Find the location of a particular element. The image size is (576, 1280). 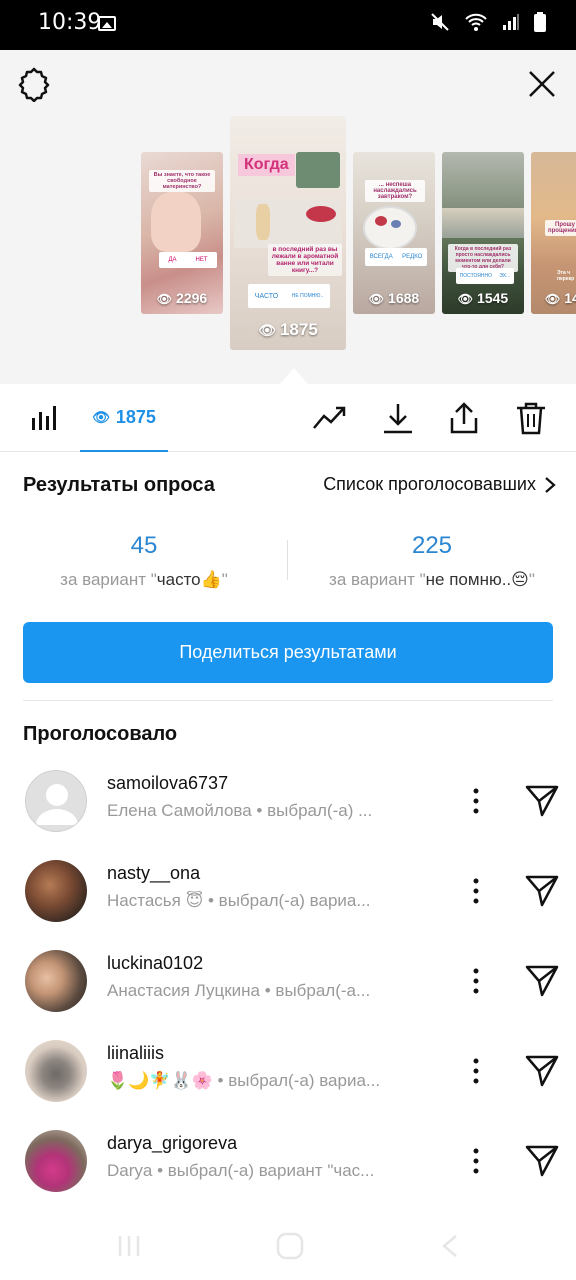

default-avatar-icon is located at coordinates (57, 804).